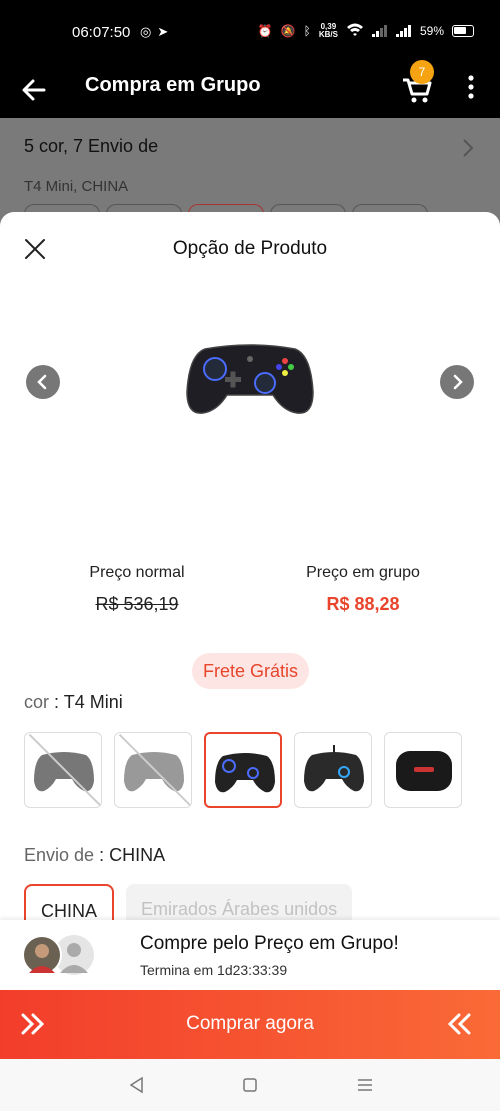 The image size is (500, 1111). What do you see at coordinates (239, 902) in the screenshot?
I see `ship-option-uae: Emirados Árabes unidos` at bounding box center [239, 902].